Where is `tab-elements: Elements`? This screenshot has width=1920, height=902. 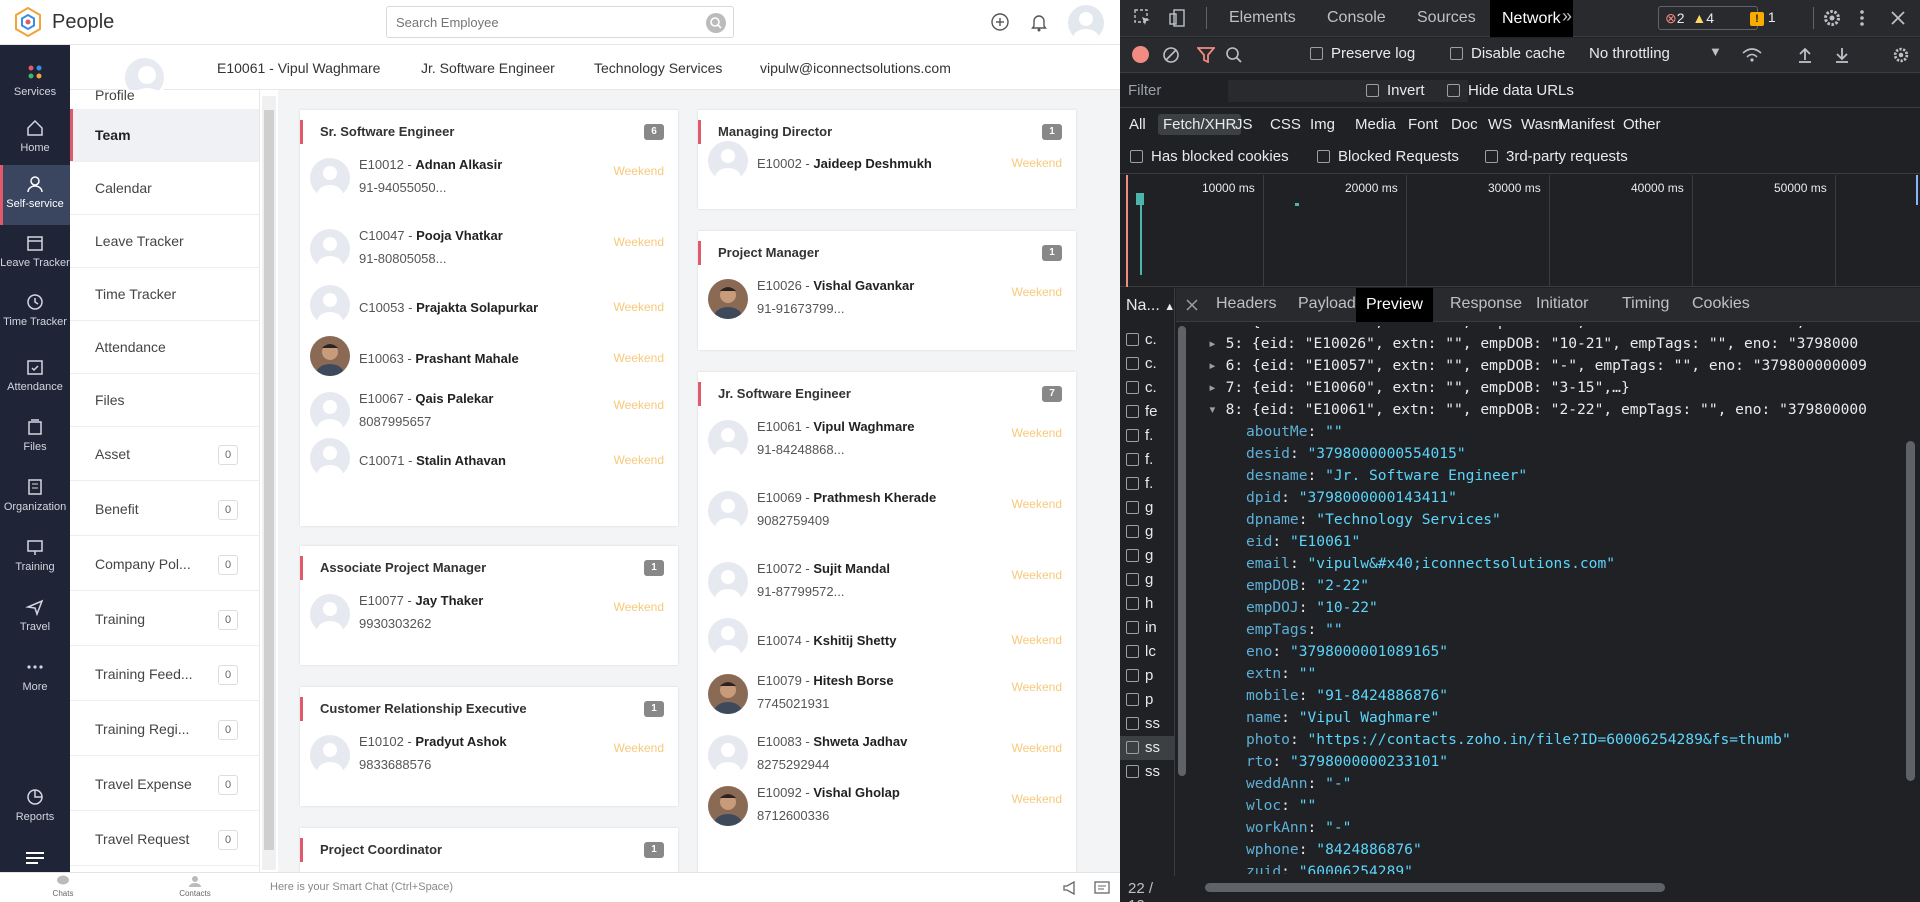 tab-elements: Elements is located at coordinates (1262, 18).